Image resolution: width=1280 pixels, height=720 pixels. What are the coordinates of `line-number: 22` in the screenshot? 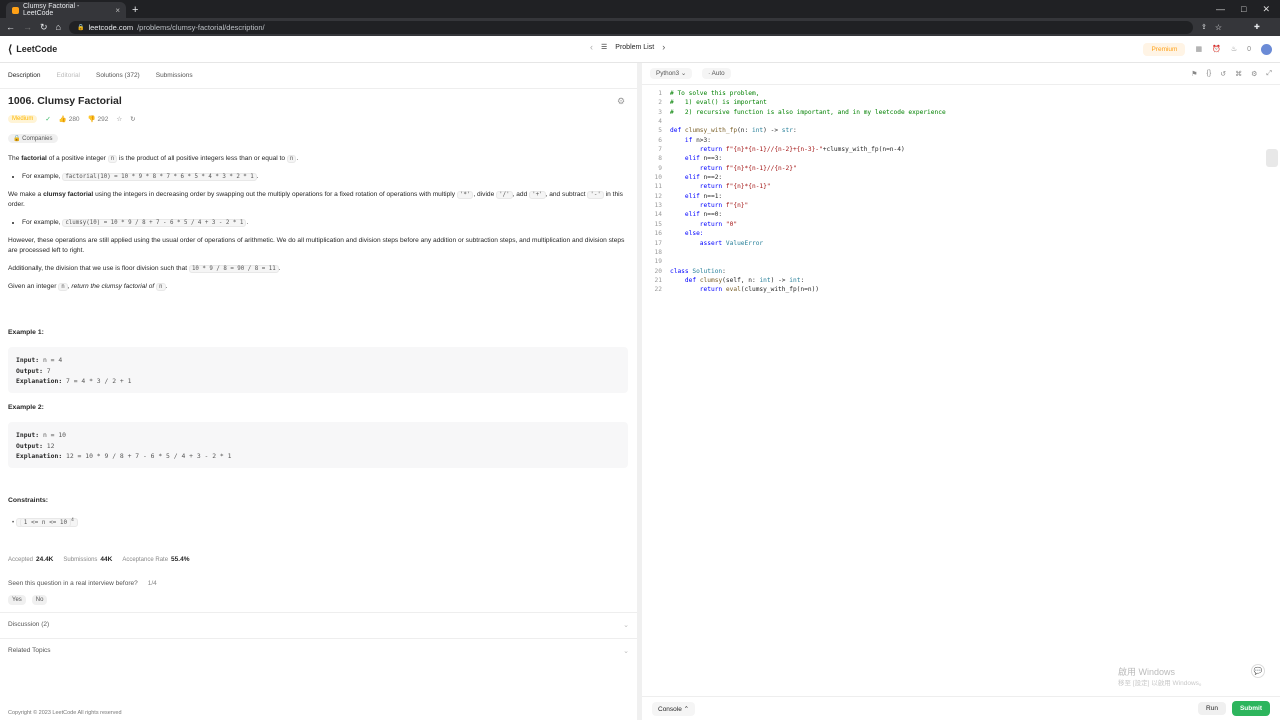 It's located at (658, 290).